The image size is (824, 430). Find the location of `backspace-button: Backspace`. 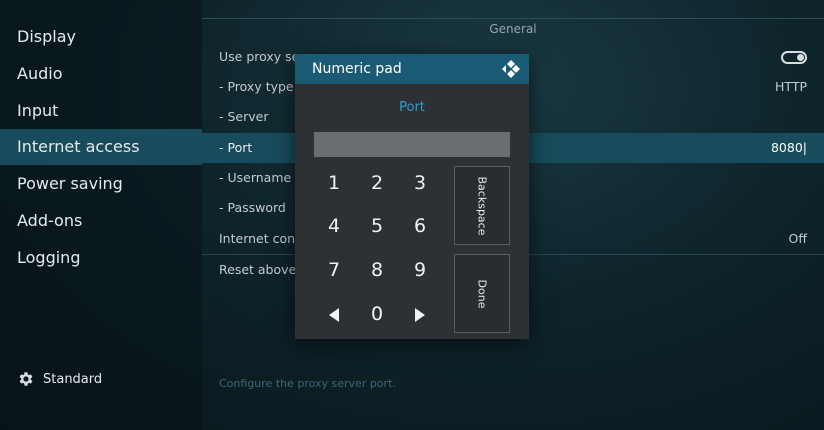

backspace-button: Backspace is located at coordinates (482, 205).